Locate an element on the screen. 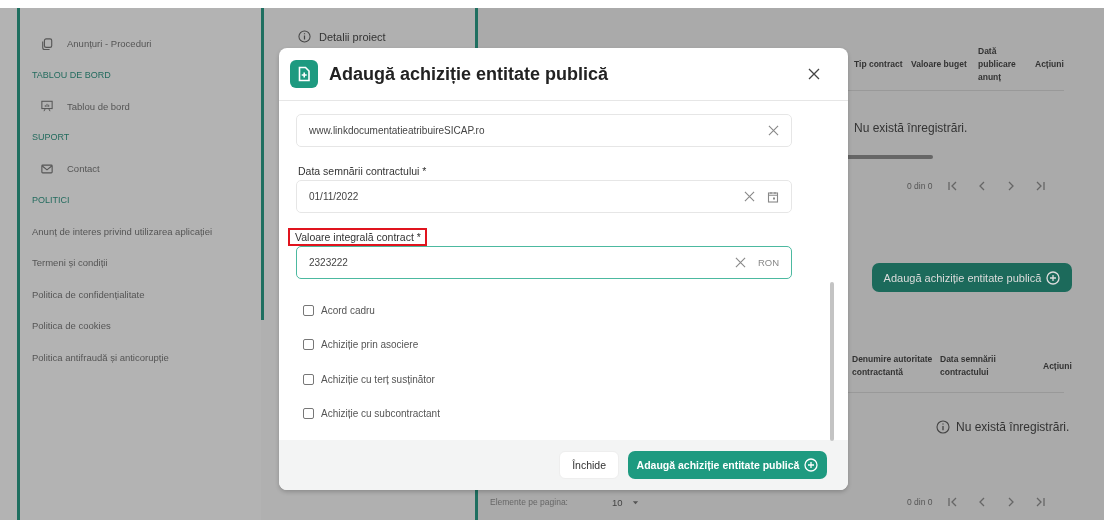  column-header: Tip contract is located at coordinates (879, 64).